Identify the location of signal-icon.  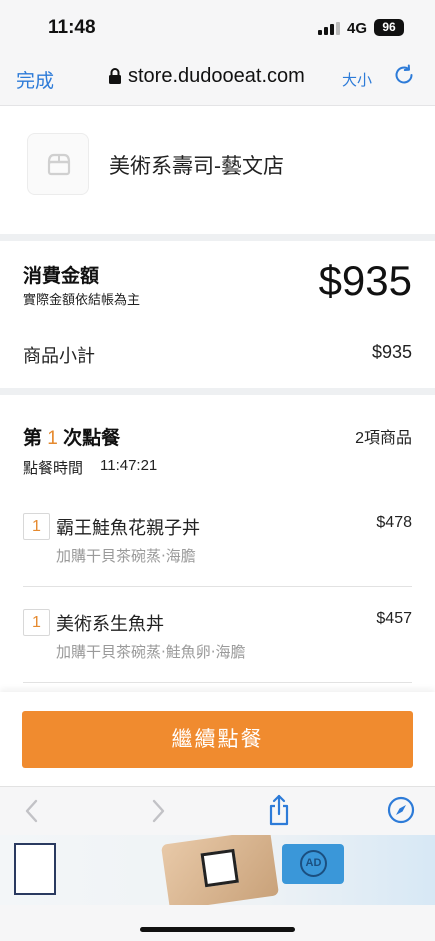
(329, 28).